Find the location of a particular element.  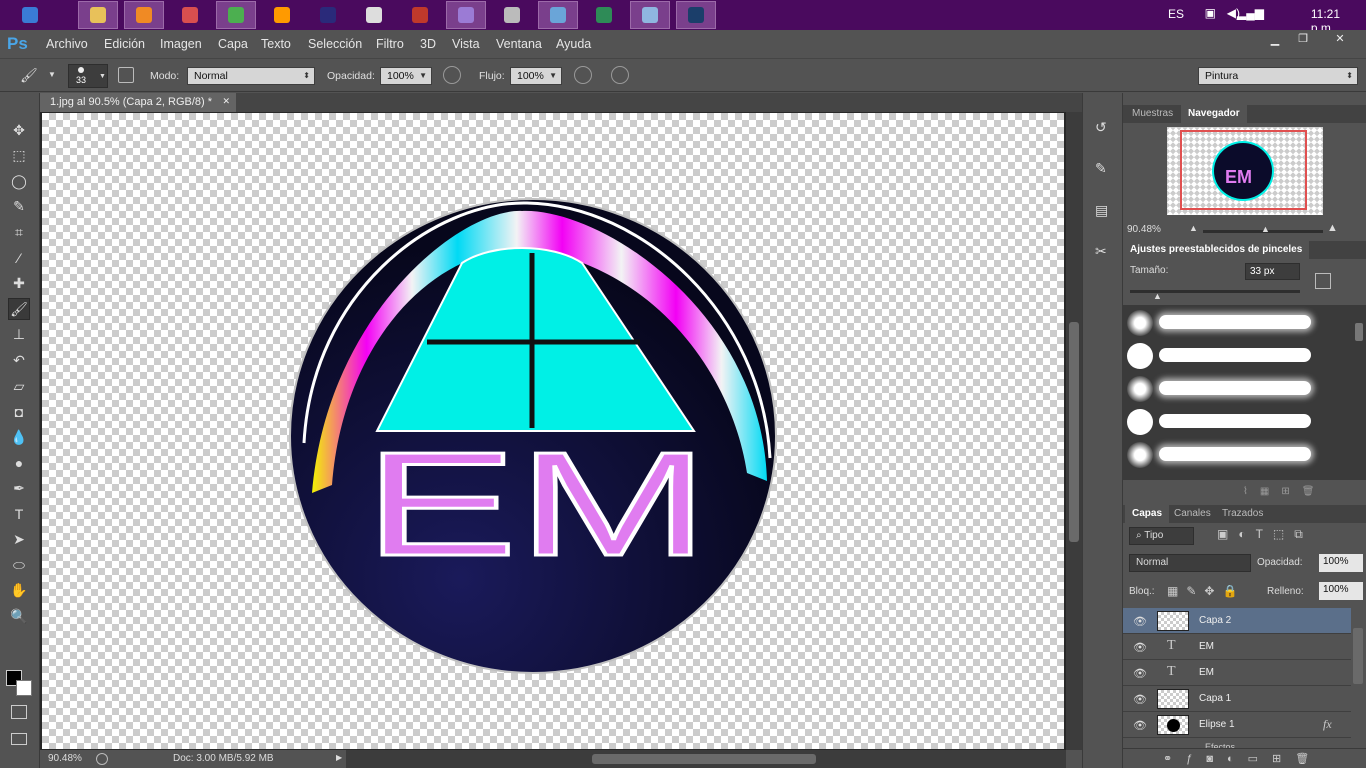

layer-row: 👁 Elipse 1 fx is located at coordinates (1237, 725).